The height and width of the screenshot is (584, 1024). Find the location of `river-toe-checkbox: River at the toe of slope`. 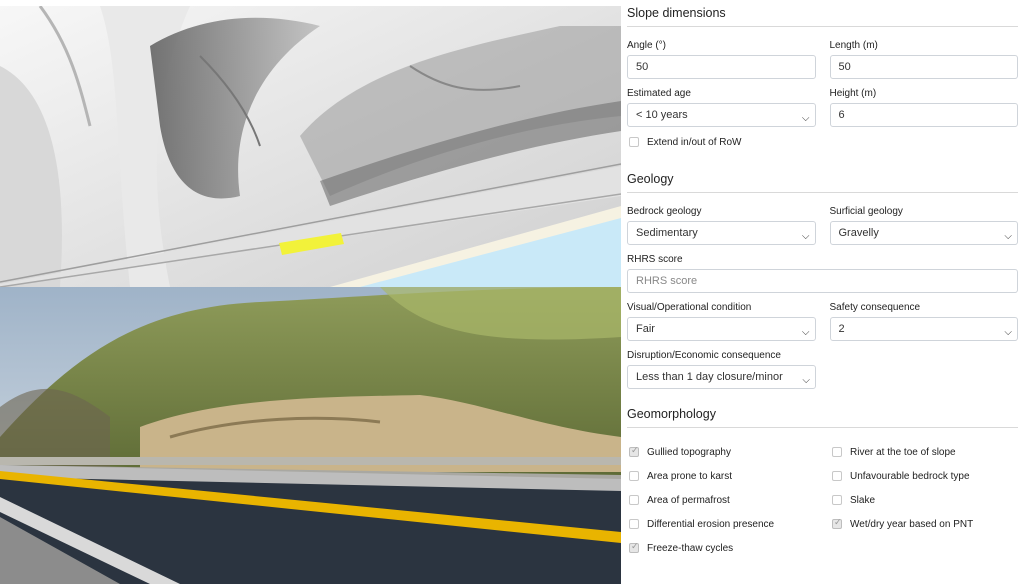

river-toe-checkbox: River at the toe of slope is located at coordinates (924, 452).